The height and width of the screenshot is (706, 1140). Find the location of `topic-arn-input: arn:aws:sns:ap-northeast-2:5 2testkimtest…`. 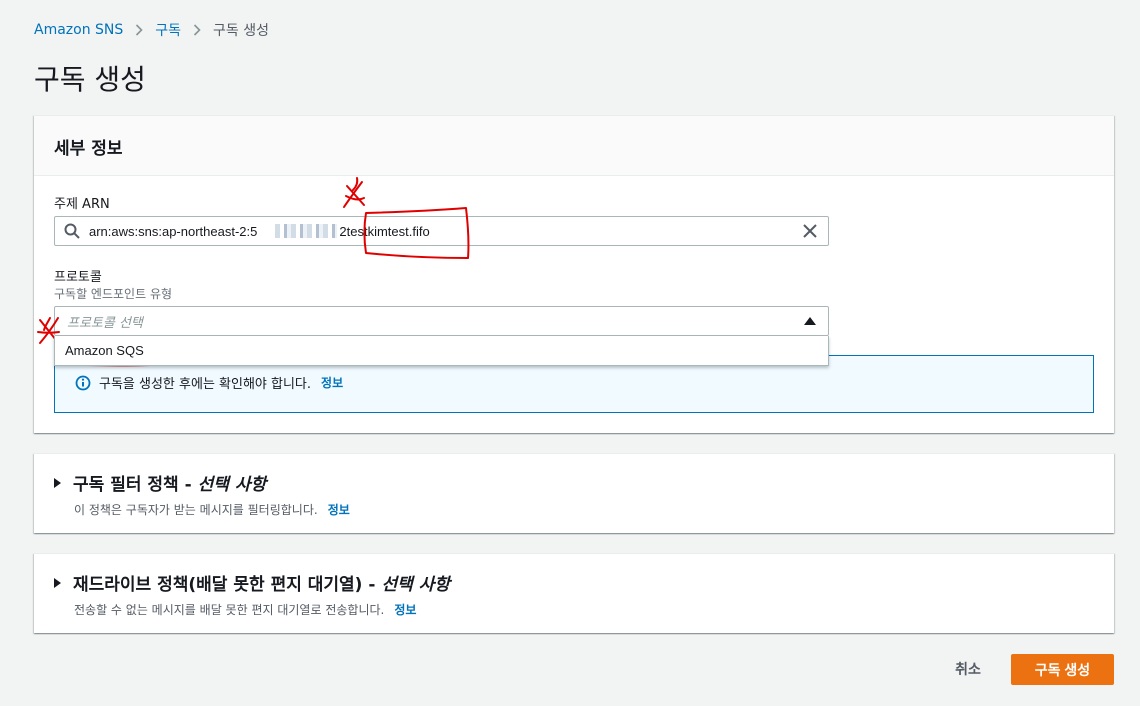

topic-arn-input: arn:aws:sns:ap-northeast-2:5 2testkimtest… is located at coordinates (441, 231).